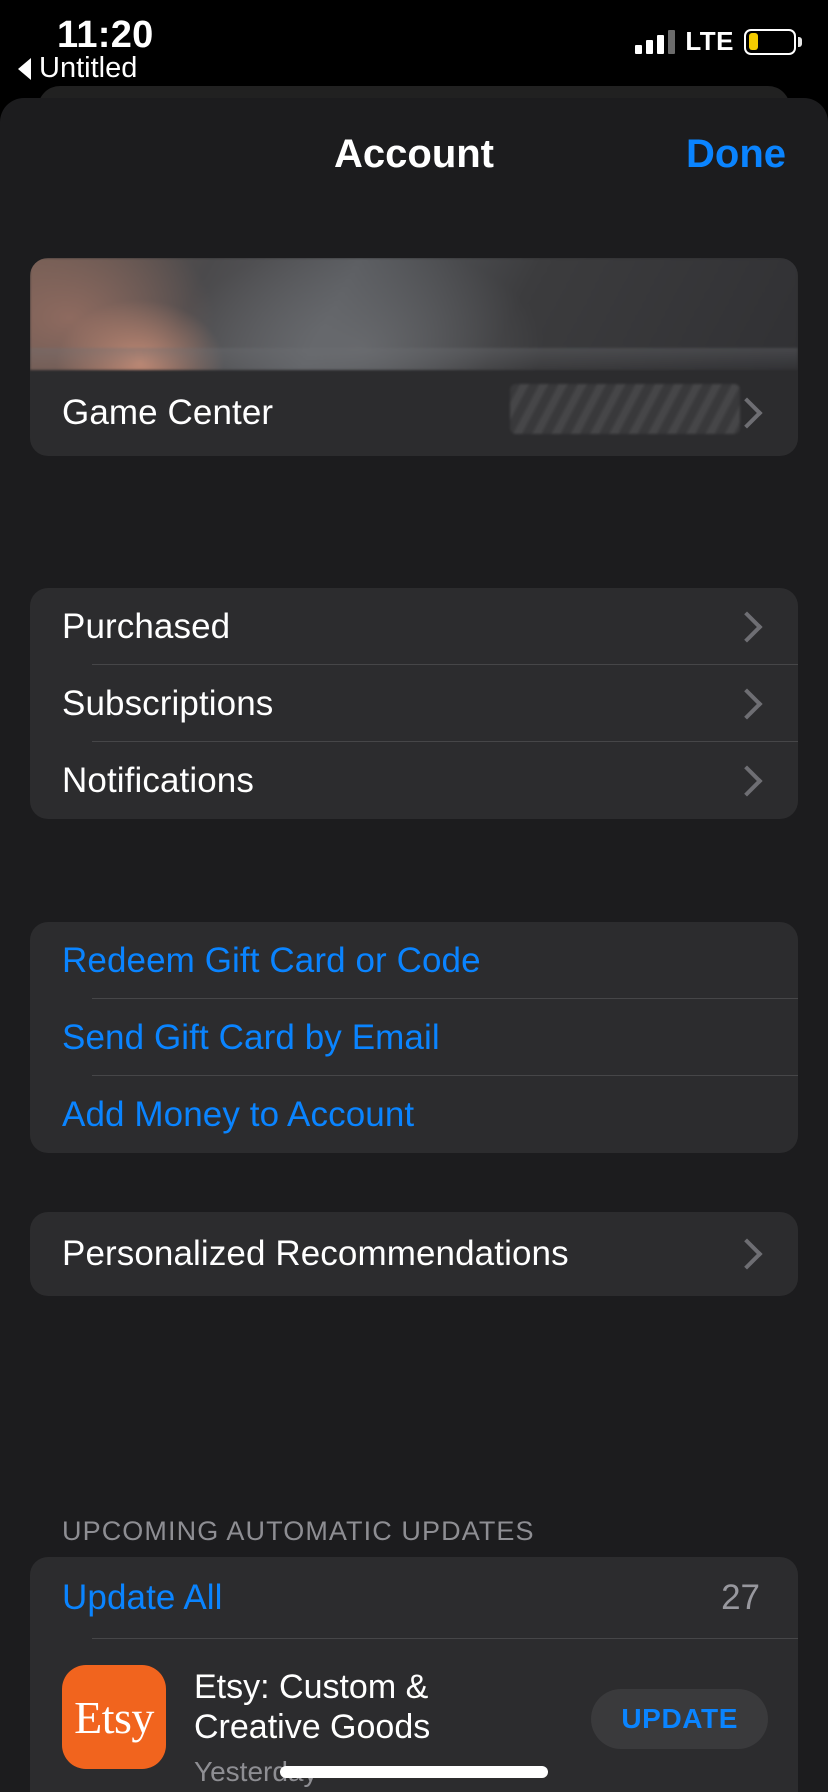 The height and width of the screenshot is (1792, 828). What do you see at coordinates (271, 960) in the screenshot?
I see `row-label-redeem-gift-card: Redeem Gift Card or Code` at bounding box center [271, 960].